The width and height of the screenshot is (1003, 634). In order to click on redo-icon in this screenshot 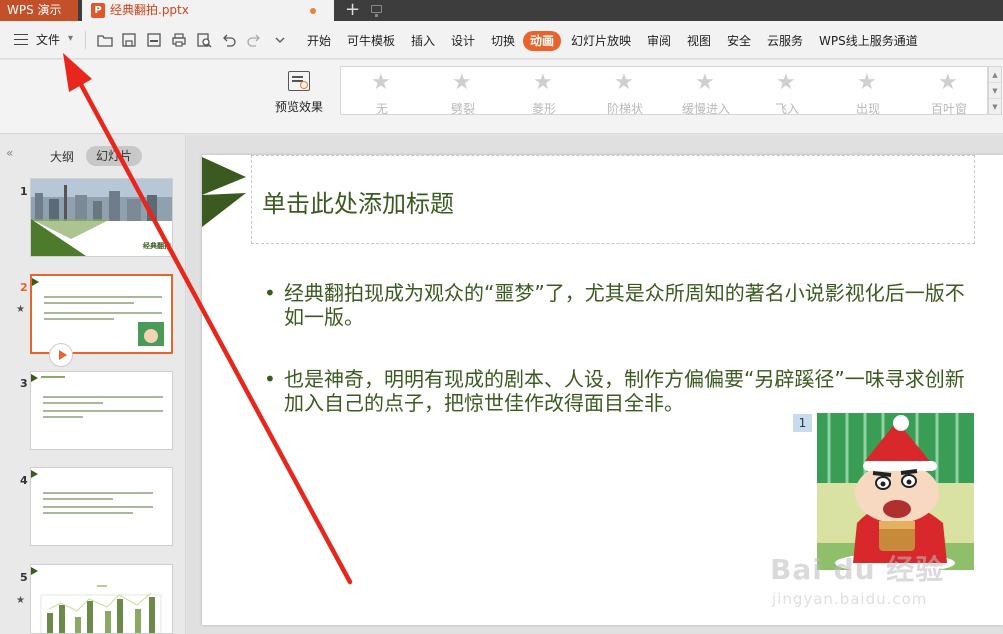, I will do `click(254, 40)`.